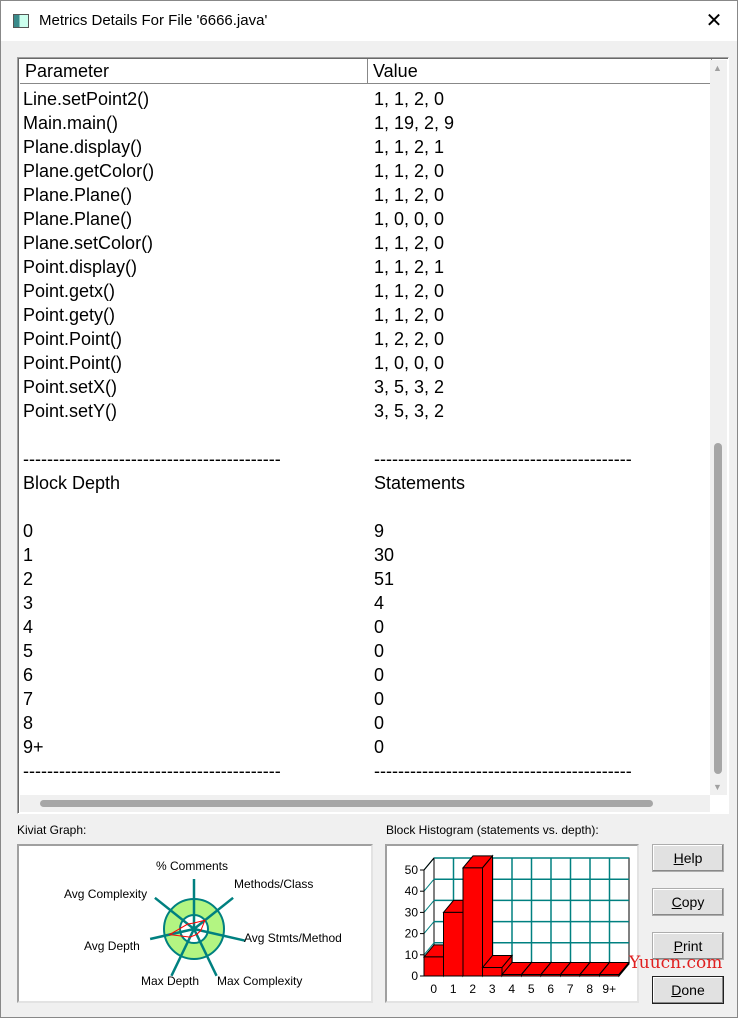 Image resolution: width=738 pixels, height=1018 pixels. What do you see at coordinates (688, 990) in the screenshot?
I see `done-button: Done` at bounding box center [688, 990].